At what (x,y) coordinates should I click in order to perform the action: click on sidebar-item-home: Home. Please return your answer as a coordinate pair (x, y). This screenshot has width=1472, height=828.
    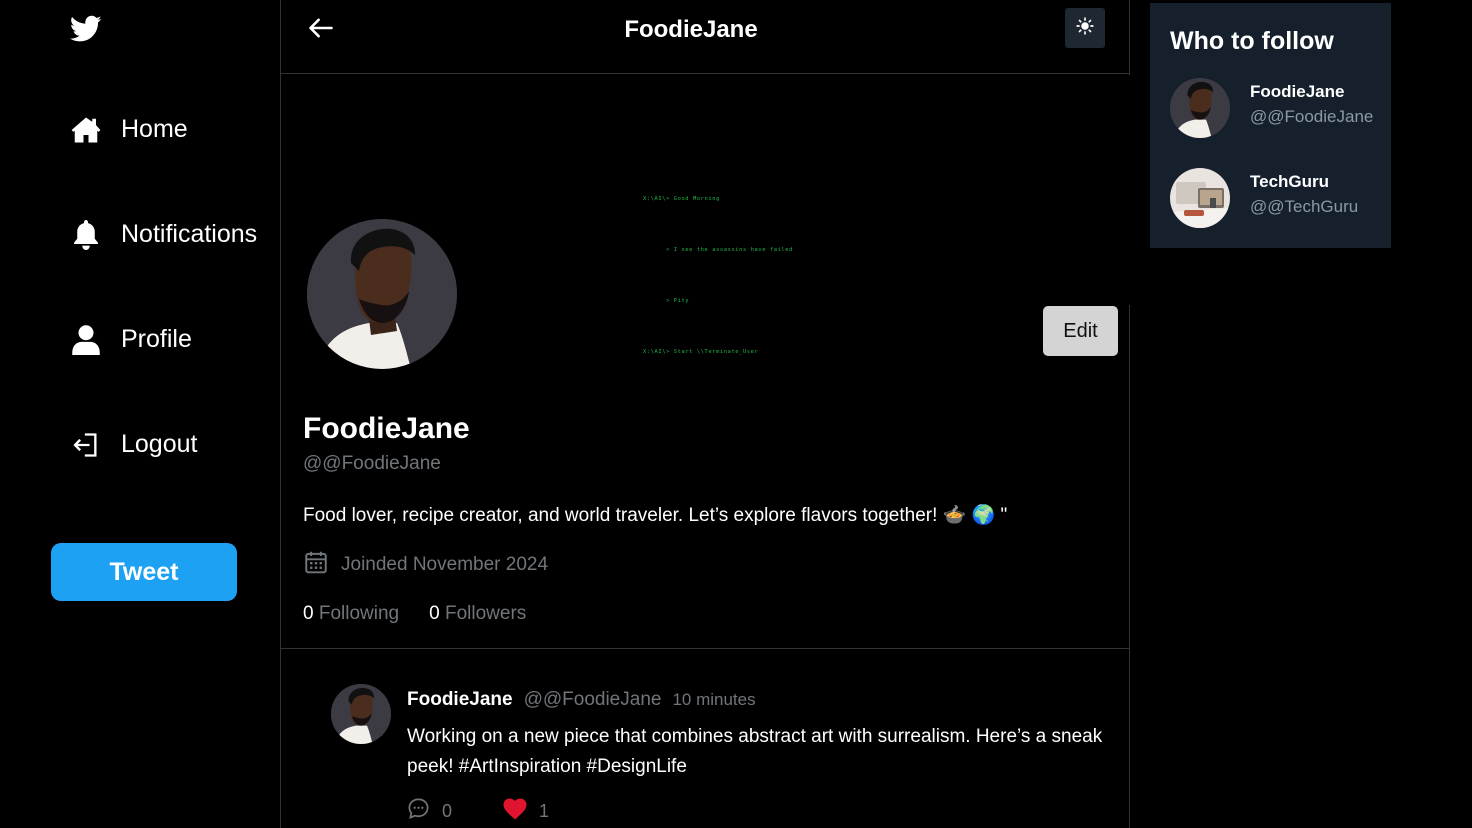
    Looking at the image, I should click on (129, 129).